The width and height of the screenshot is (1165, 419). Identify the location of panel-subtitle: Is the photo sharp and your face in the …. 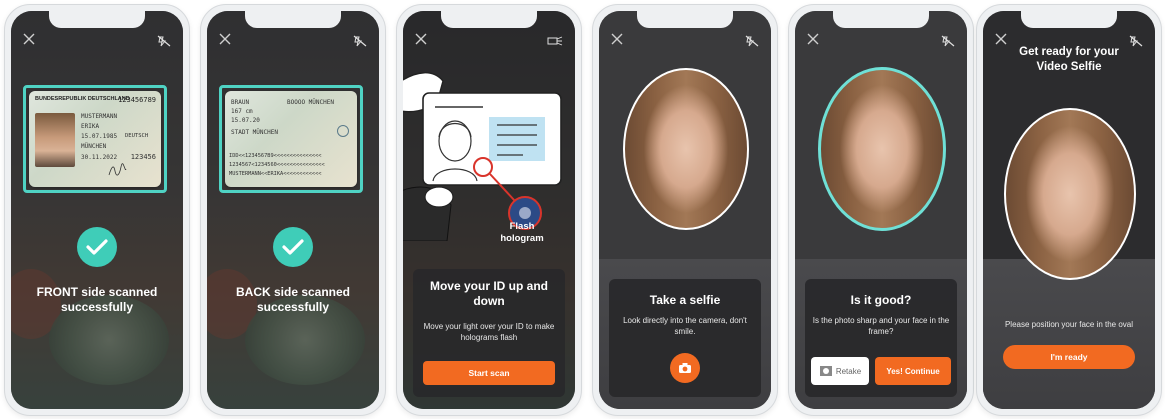
(881, 326).